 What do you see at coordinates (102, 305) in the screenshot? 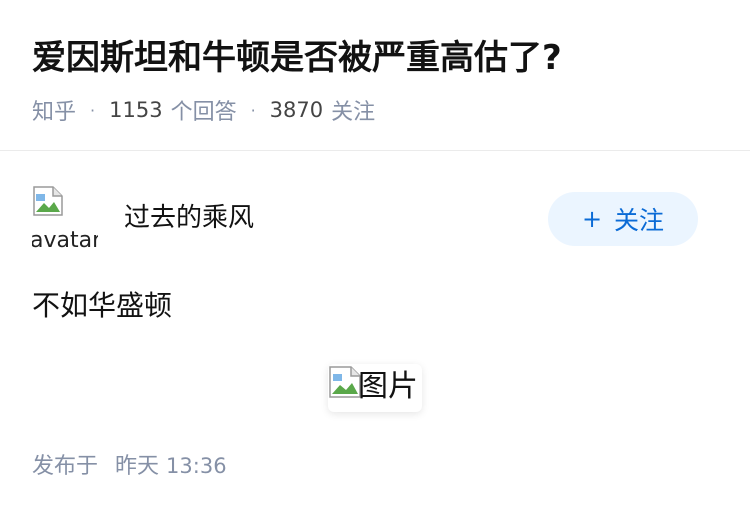
I see `answer-text: 不如华盛顿` at bounding box center [102, 305].